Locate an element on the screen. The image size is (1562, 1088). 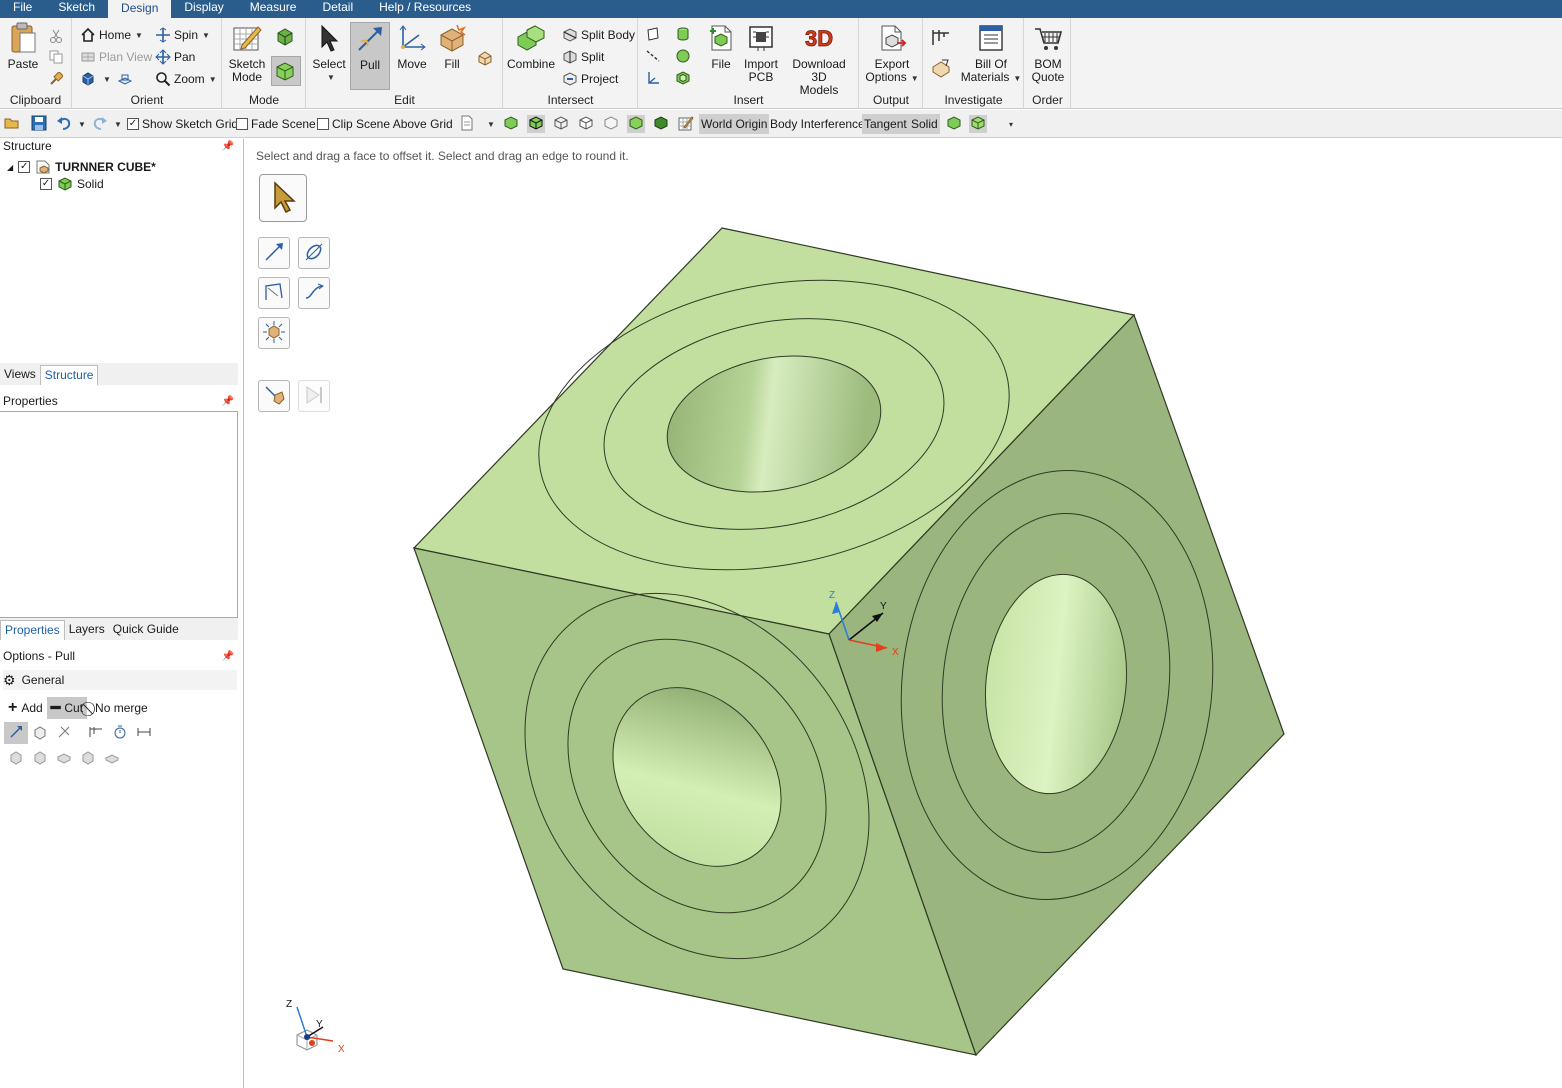
select-body-button is located at coordinates (978, 124).